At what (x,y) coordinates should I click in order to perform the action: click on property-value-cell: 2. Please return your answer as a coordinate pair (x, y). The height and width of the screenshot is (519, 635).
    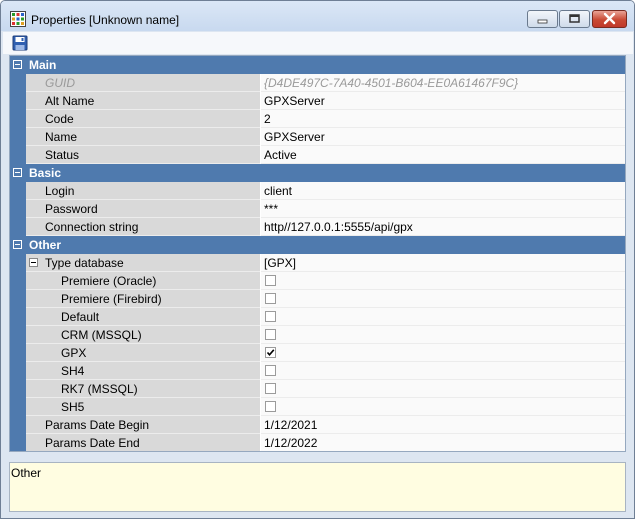
    Looking at the image, I should click on (443, 119).